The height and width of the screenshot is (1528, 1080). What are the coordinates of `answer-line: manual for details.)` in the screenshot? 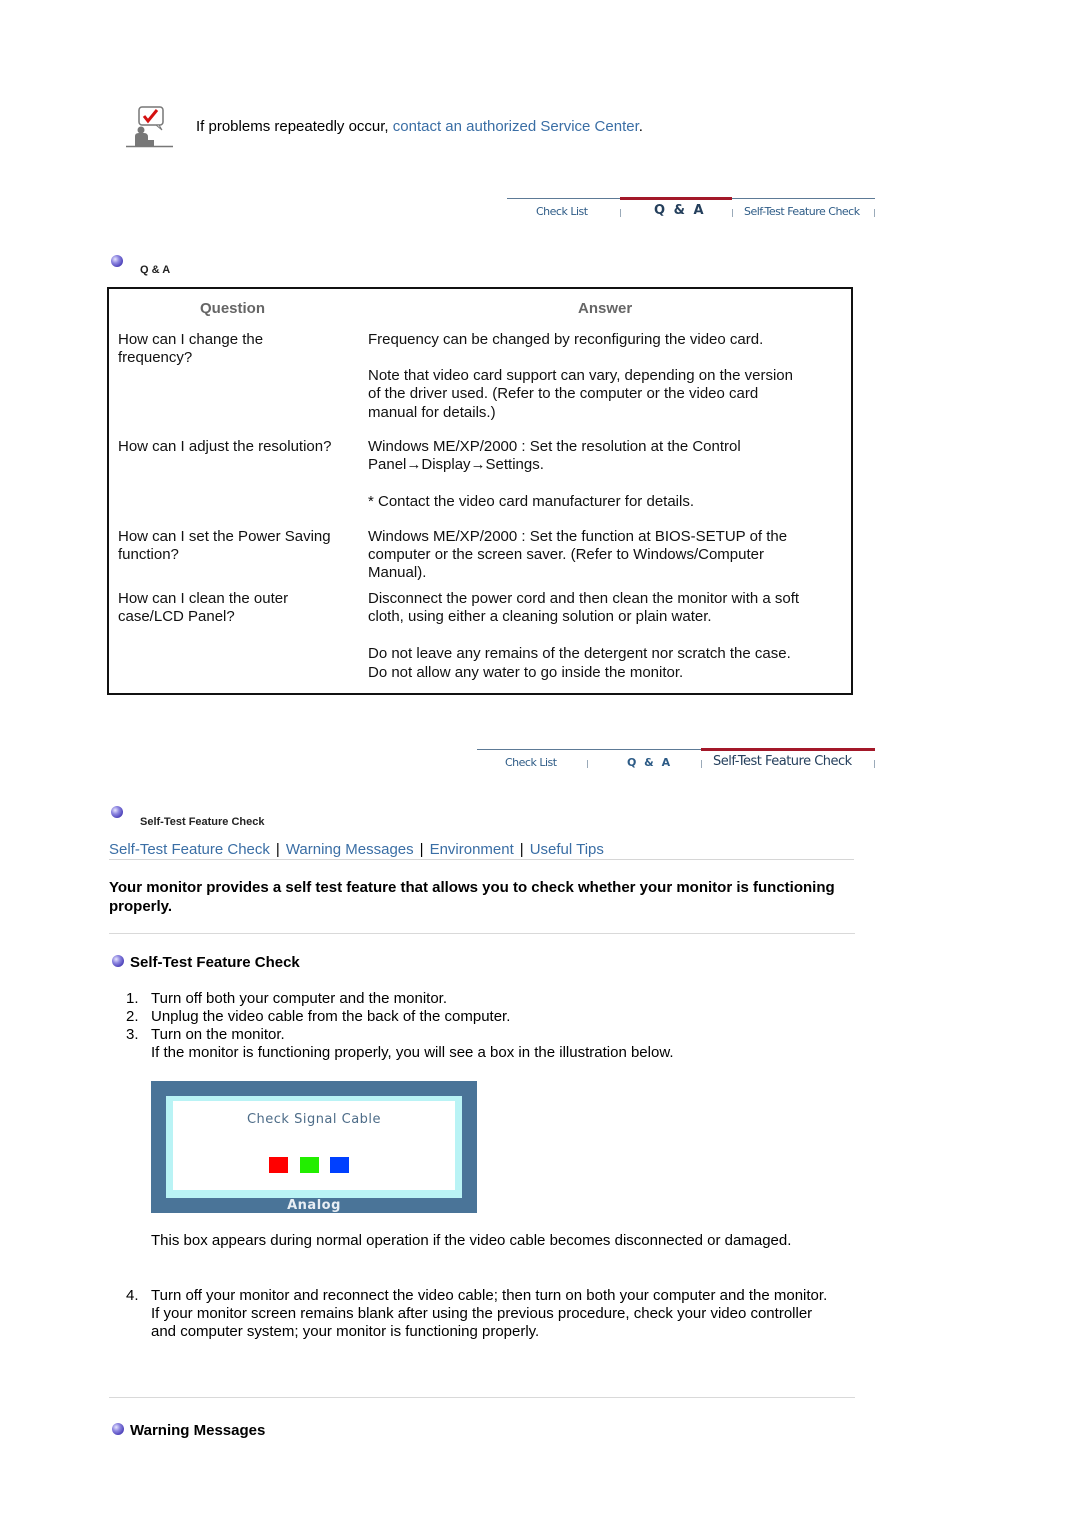 It's located at (432, 412).